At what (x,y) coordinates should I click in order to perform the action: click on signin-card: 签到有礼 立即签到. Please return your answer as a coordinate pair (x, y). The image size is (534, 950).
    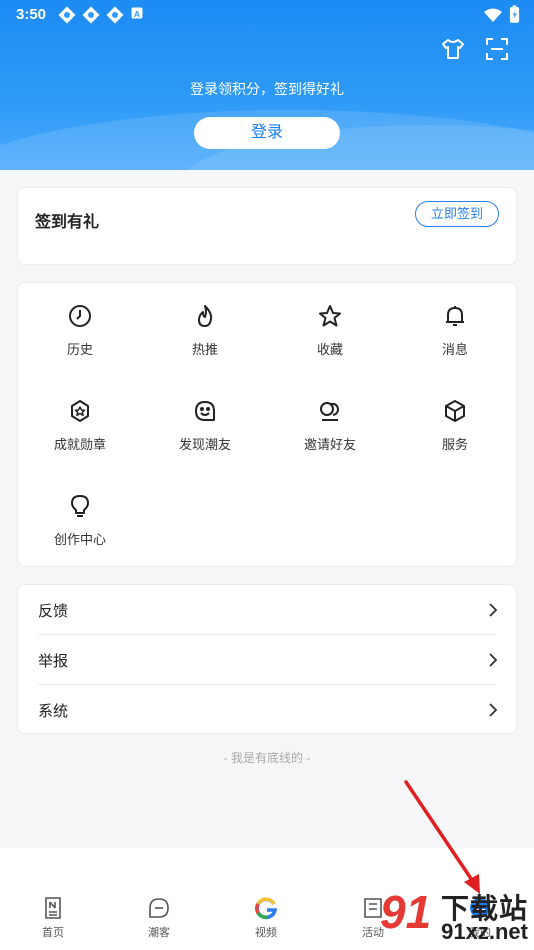
    Looking at the image, I should click on (267, 226).